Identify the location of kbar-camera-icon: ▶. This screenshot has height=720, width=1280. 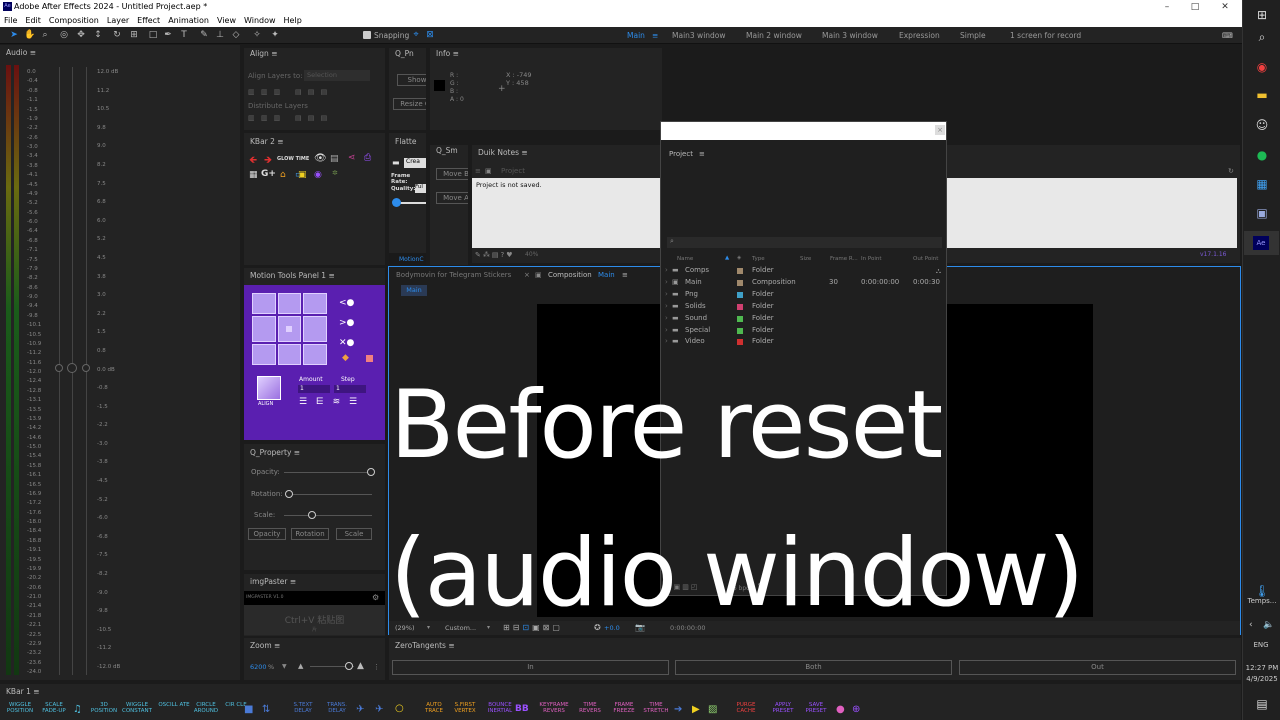
(696, 709).